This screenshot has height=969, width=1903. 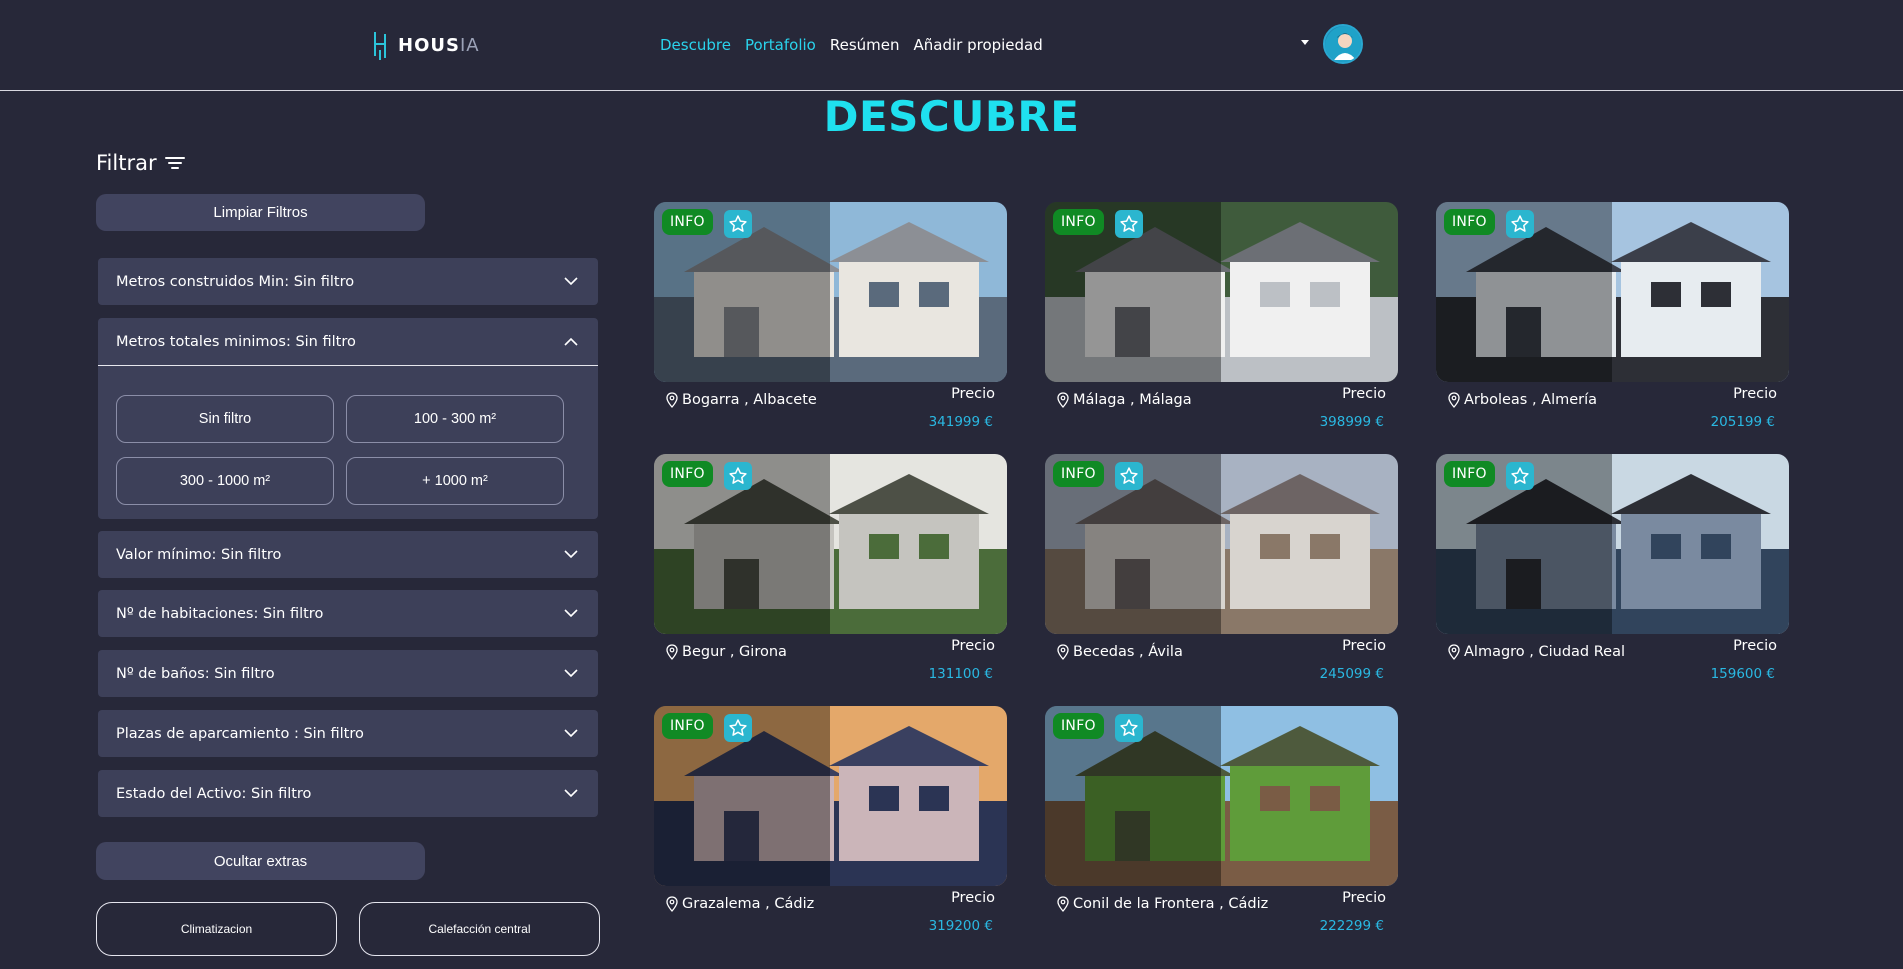 I want to click on location-text: Conil de la Frontera , Cádiz, so click(x=1171, y=904).